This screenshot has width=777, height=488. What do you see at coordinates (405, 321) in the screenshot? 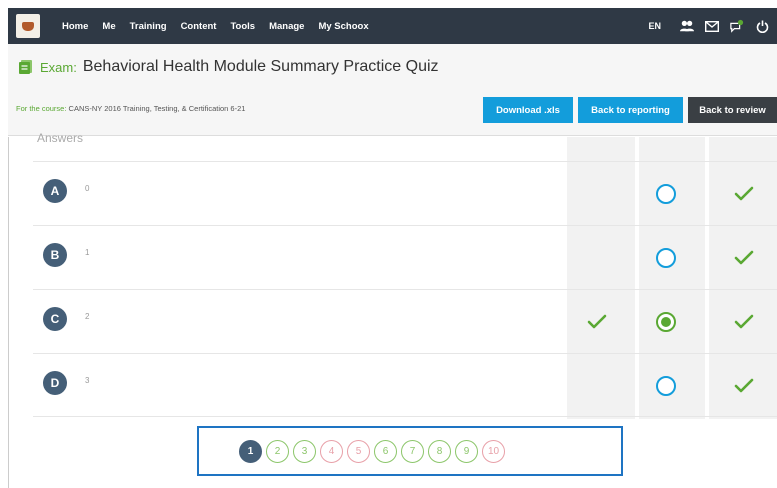
I see `answer-row-c: C 2` at bounding box center [405, 321].